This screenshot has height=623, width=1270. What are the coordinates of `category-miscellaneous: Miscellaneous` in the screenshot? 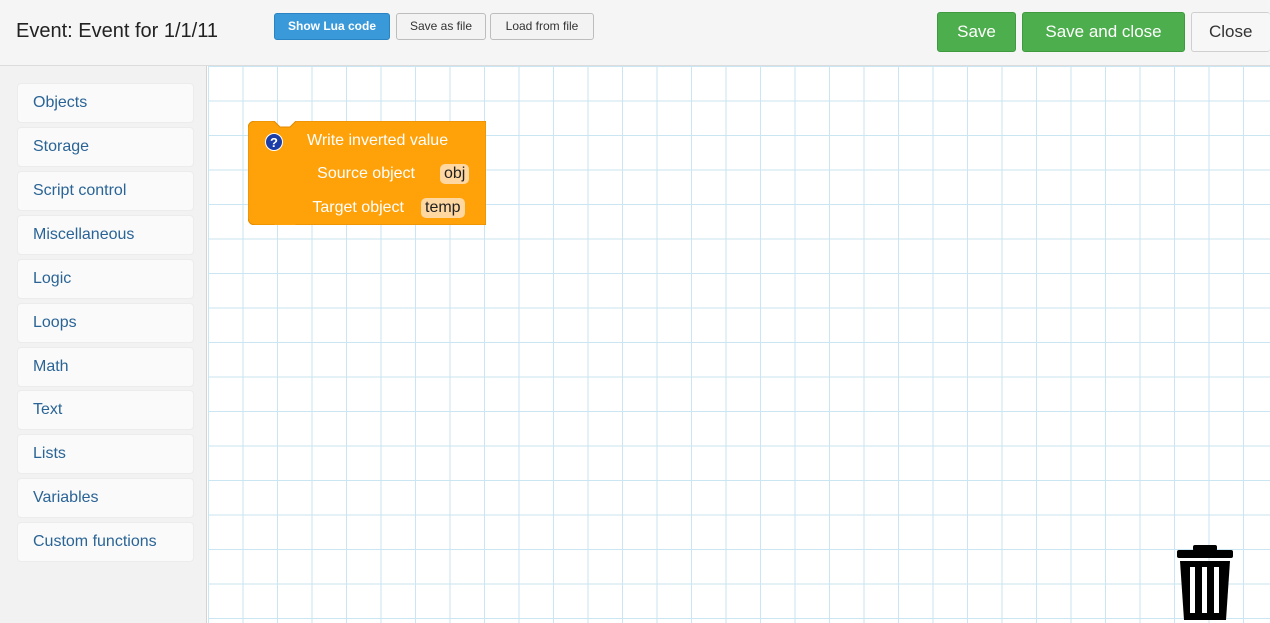 It's located at (105, 235).